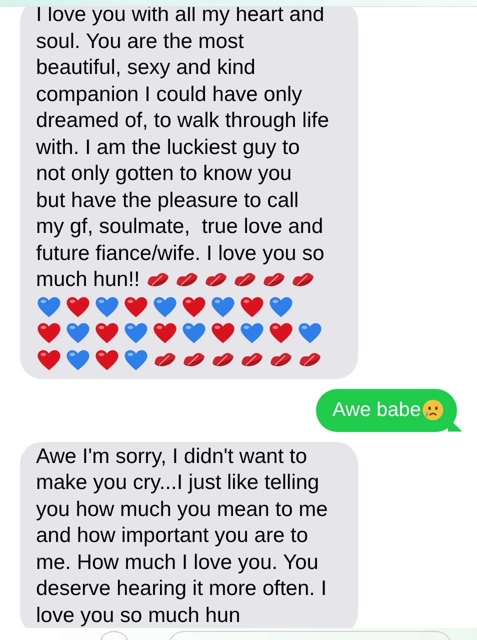  Describe the element at coordinates (433, 410) in the screenshot. I see `crying-face-icon` at that location.